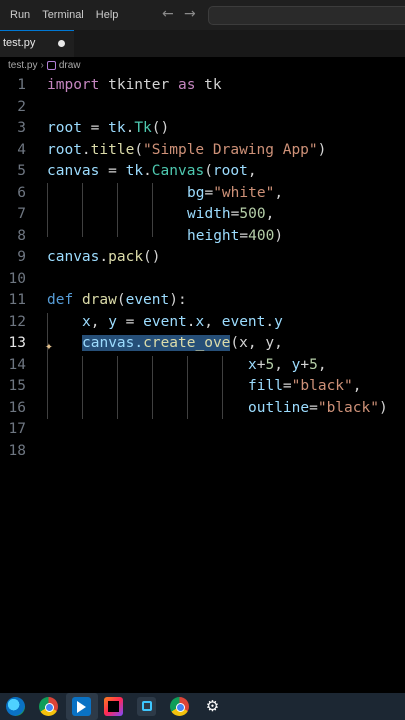  Describe the element at coordinates (22, 65) in the screenshot. I see `breadcrumb-file: test.py` at that location.